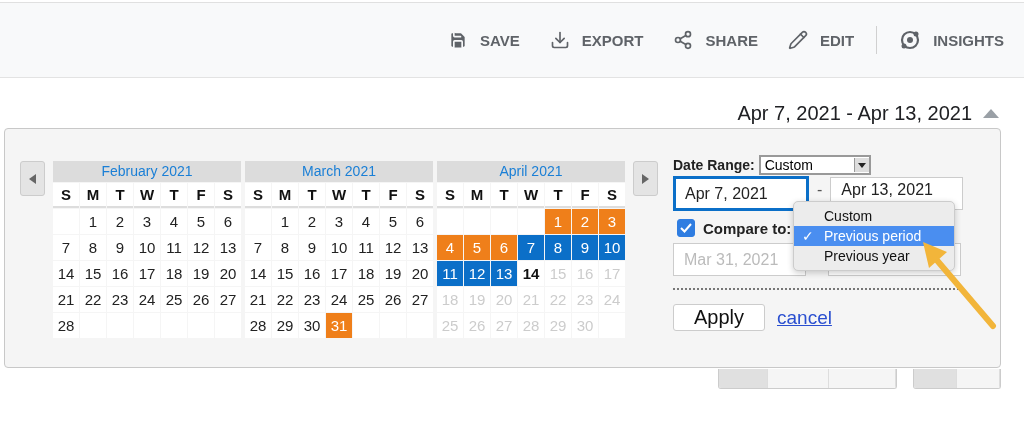 The image size is (1024, 445). I want to click on right-triangle-icon, so click(645, 178).